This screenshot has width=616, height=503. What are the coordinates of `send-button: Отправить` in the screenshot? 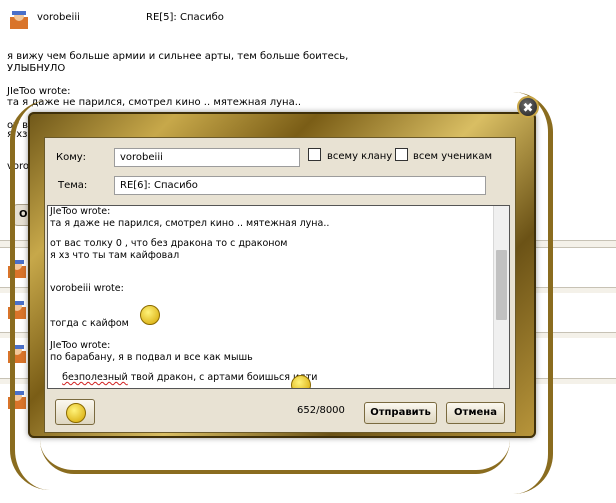 It's located at (400, 413).